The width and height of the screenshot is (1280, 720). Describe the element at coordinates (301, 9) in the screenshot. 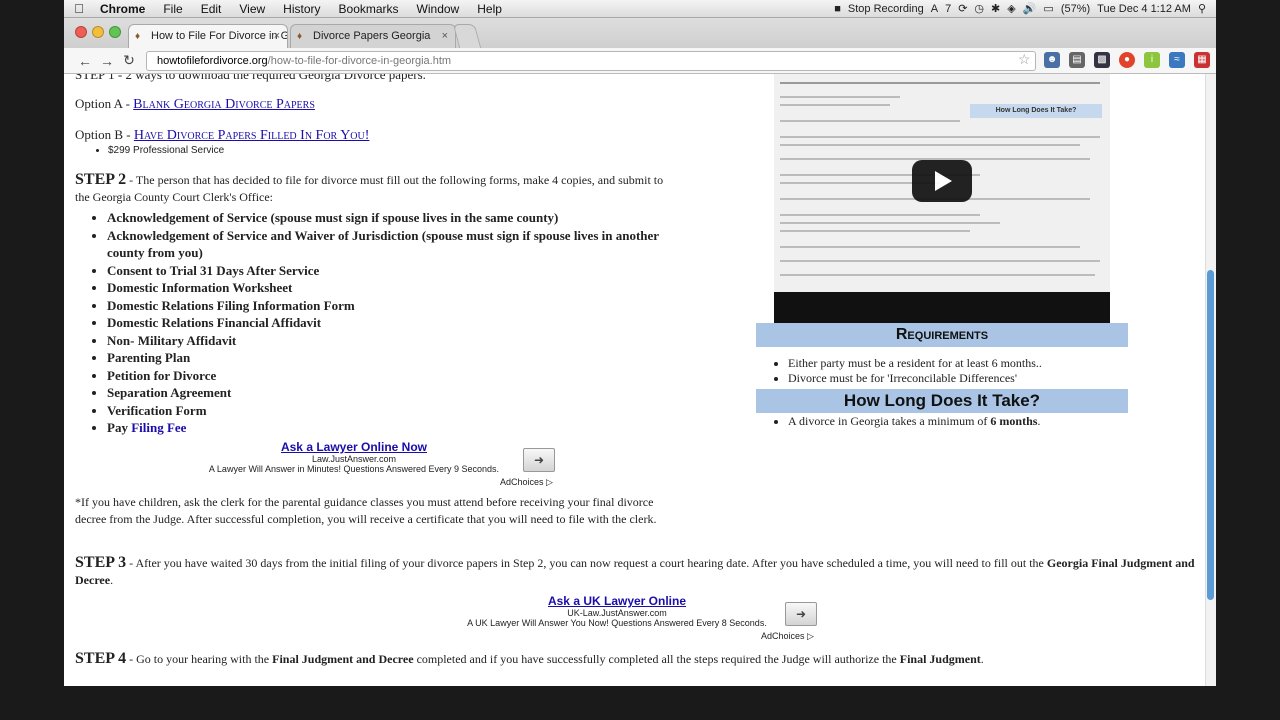

I see `menu-history: History` at that location.